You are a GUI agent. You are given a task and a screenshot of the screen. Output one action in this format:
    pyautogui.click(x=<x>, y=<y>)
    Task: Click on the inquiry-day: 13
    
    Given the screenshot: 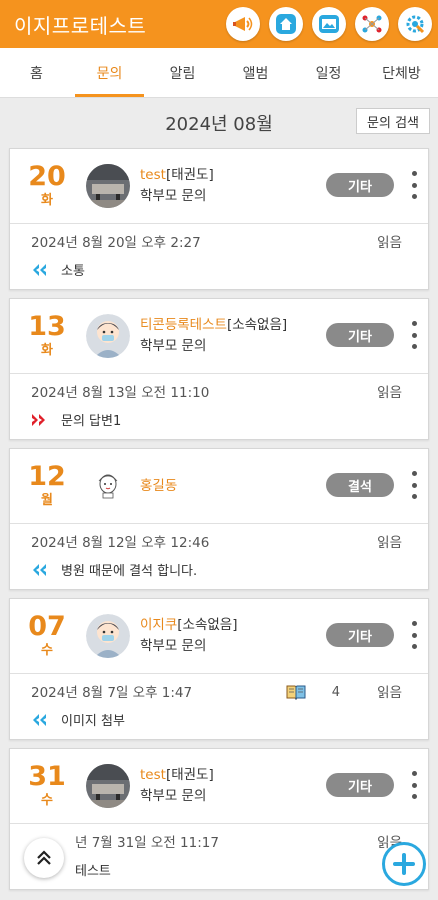 What is the action you would take?
    pyautogui.click(x=47, y=326)
    